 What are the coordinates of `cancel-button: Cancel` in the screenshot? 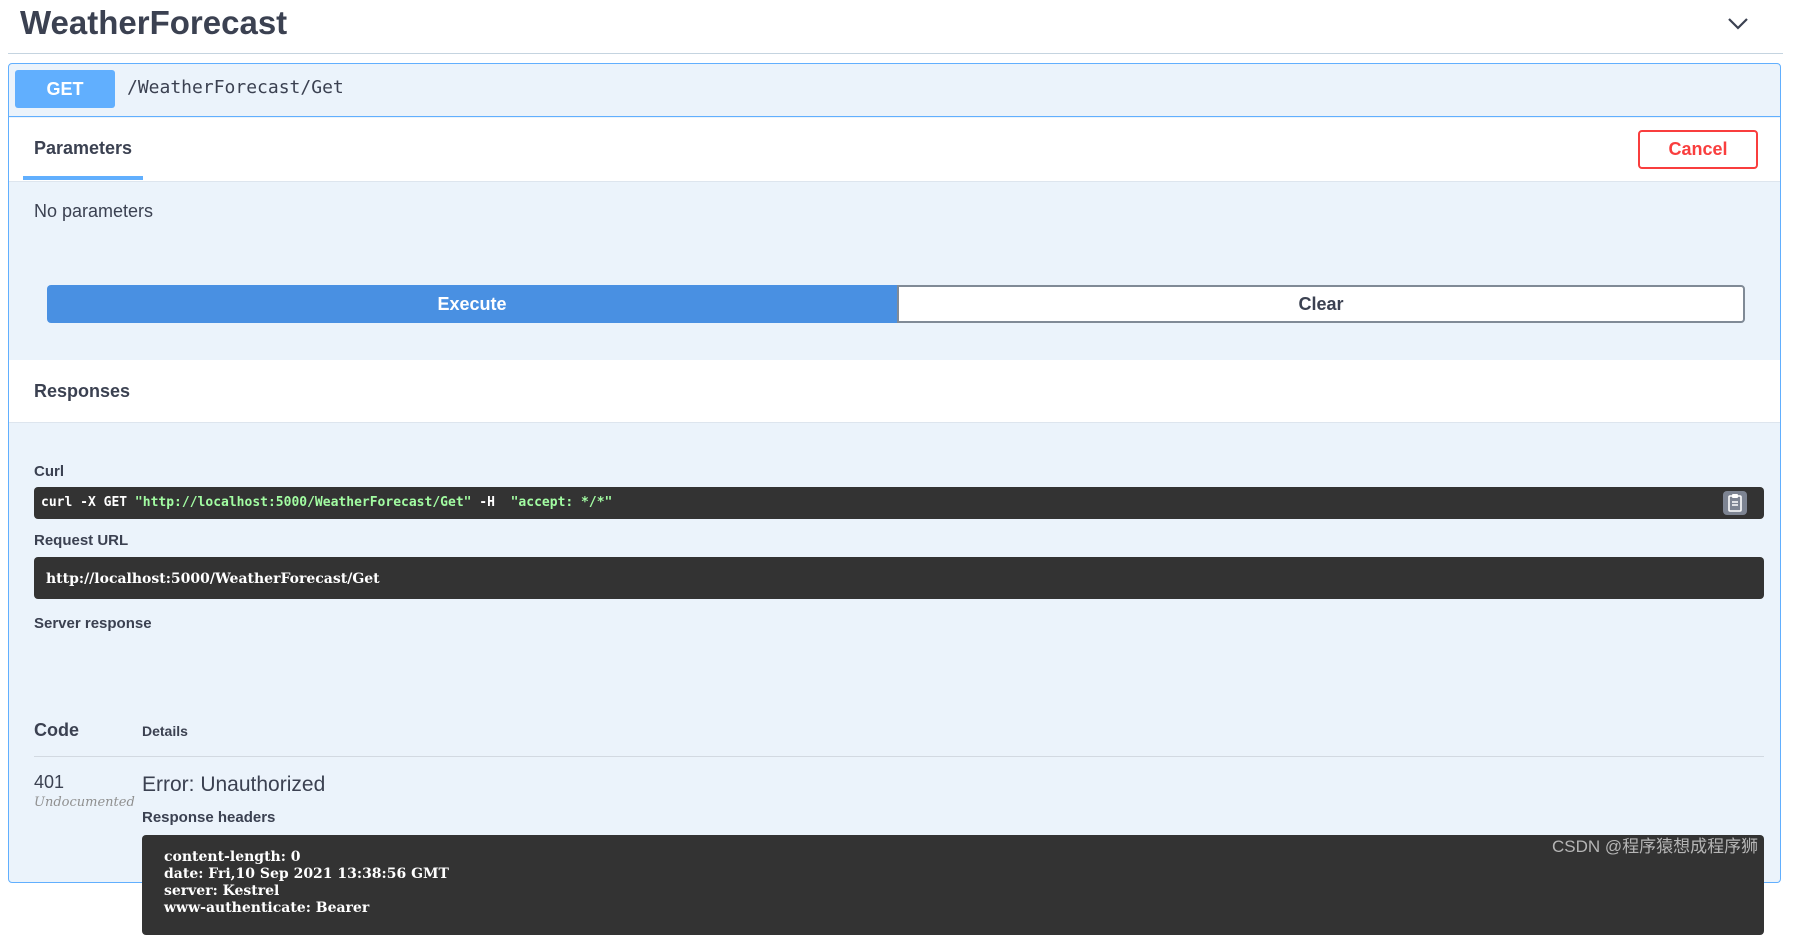 It's located at (1698, 149).